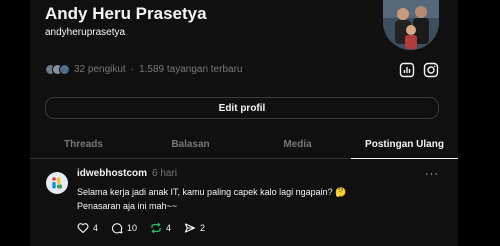 This screenshot has width=500, height=246. I want to click on reply-button: 10, so click(124, 228).